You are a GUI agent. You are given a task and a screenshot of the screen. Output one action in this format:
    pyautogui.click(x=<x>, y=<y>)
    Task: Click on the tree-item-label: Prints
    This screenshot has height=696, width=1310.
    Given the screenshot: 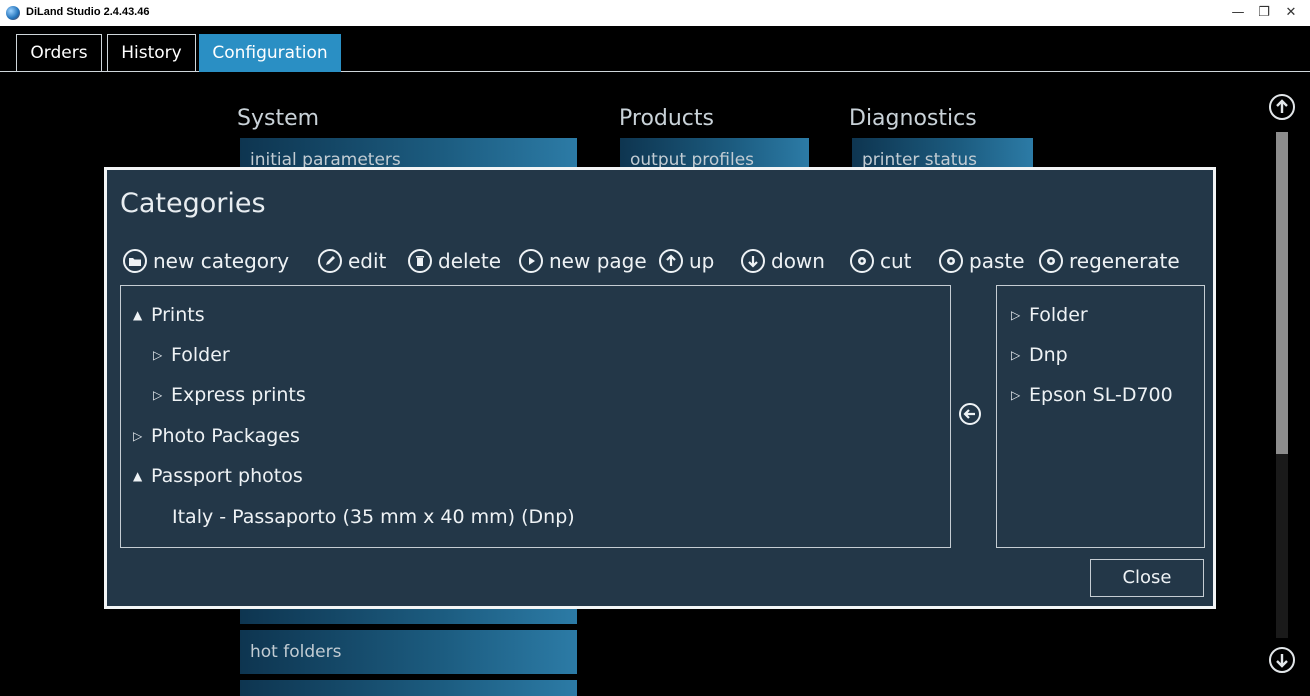 What is the action you would take?
    pyautogui.click(x=178, y=315)
    